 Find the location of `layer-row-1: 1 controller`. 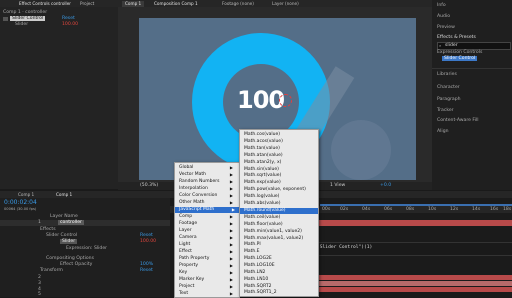

layer-row-1: 1 controller is located at coordinates (85, 223).